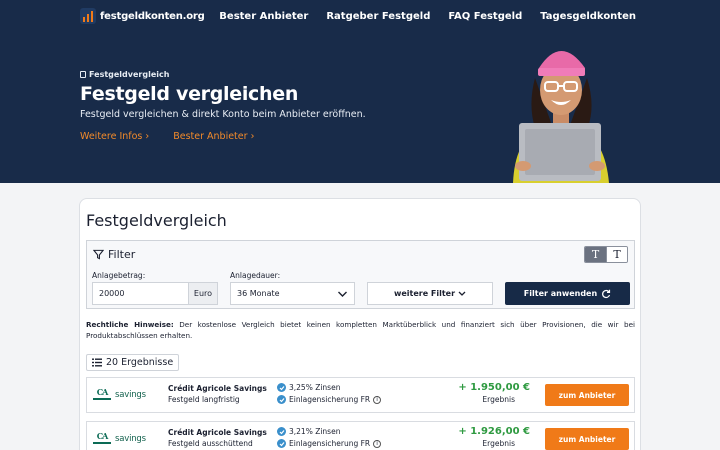  I want to click on hero-person-illustration, so click(561, 117).